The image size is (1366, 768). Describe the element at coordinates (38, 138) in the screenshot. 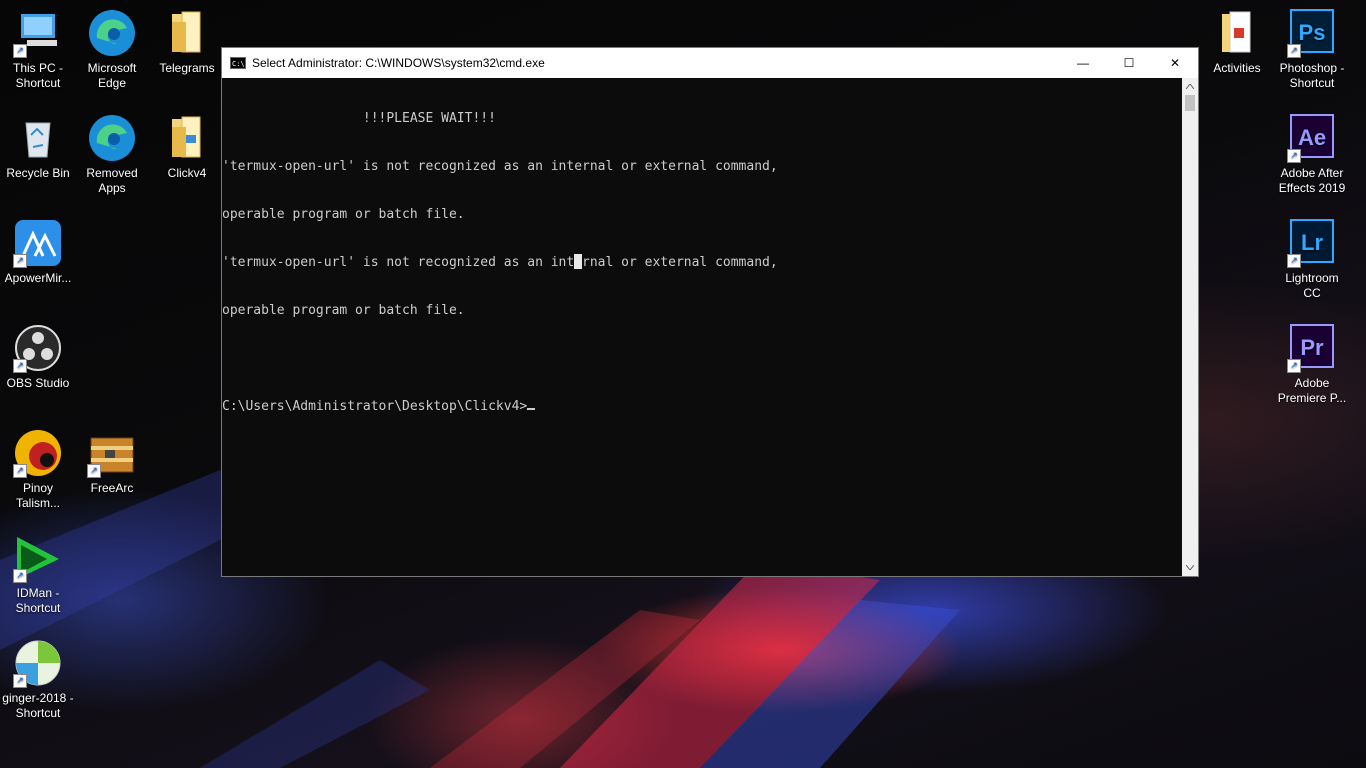

I see `recycle-bin-icon` at that location.